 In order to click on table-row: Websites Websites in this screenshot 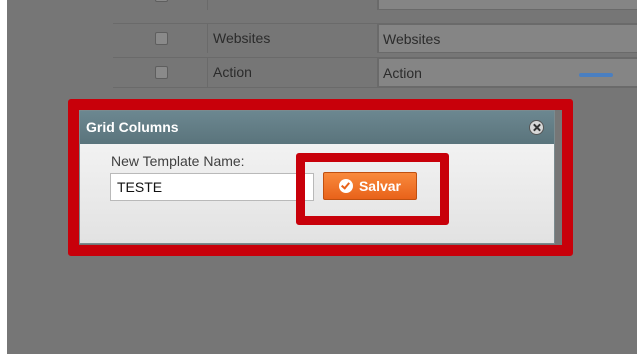, I will do `click(375, 38)`.